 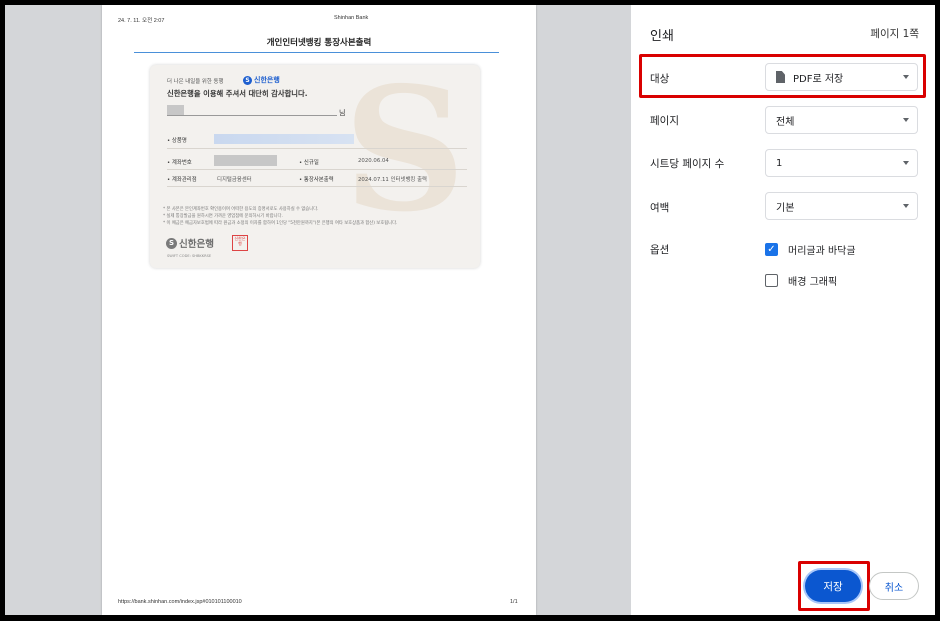 What do you see at coordinates (779, 163) in the screenshot?
I see `pages-per-sheet-value: 1` at bounding box center [779, 163].